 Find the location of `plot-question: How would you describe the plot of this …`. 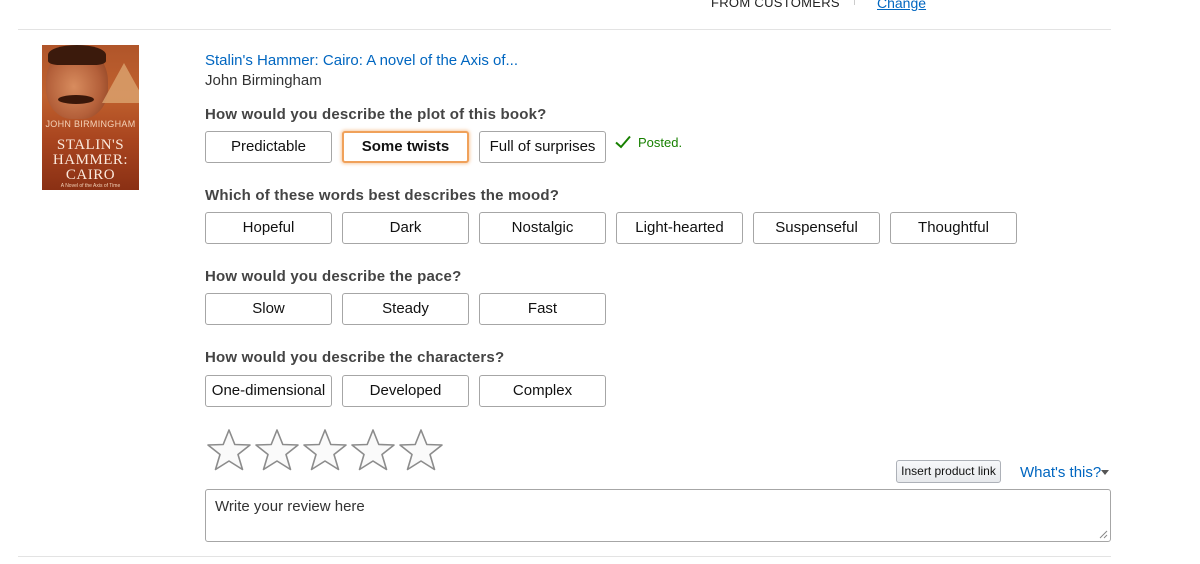

plot-question: How would you describe the plot of this … is located at coordinates (376, 114).